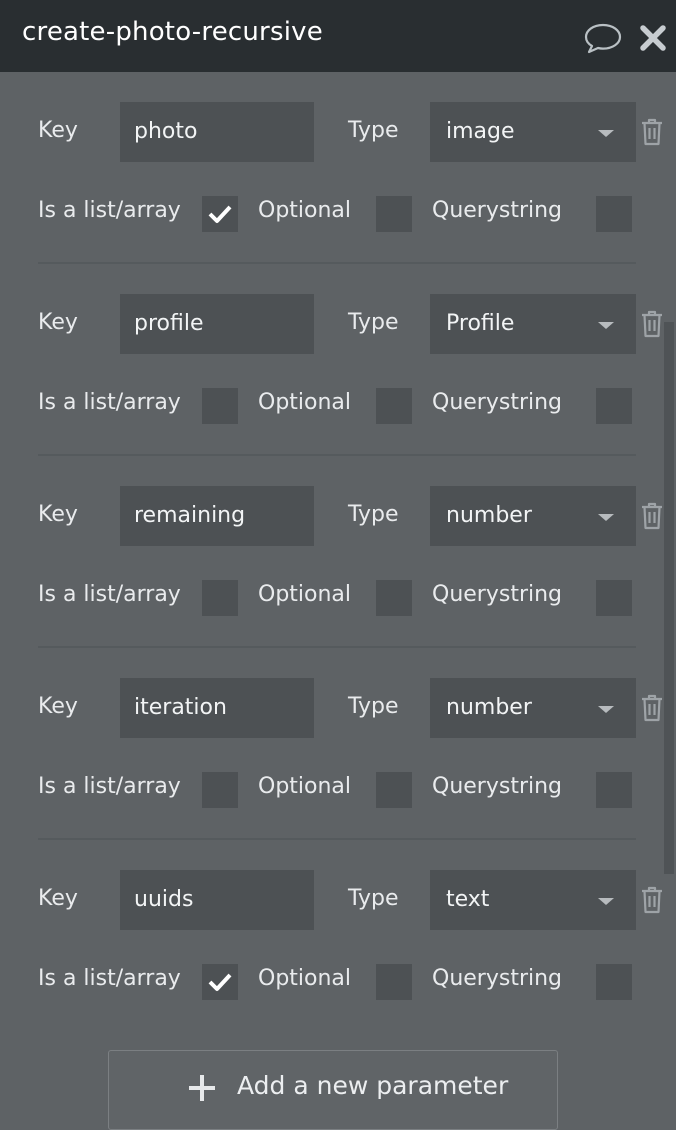 This screenshot has height=1130, width=676. Describe the element at coordinates (202, 1088) in the screenshot. I see `plus-icon` at that location.